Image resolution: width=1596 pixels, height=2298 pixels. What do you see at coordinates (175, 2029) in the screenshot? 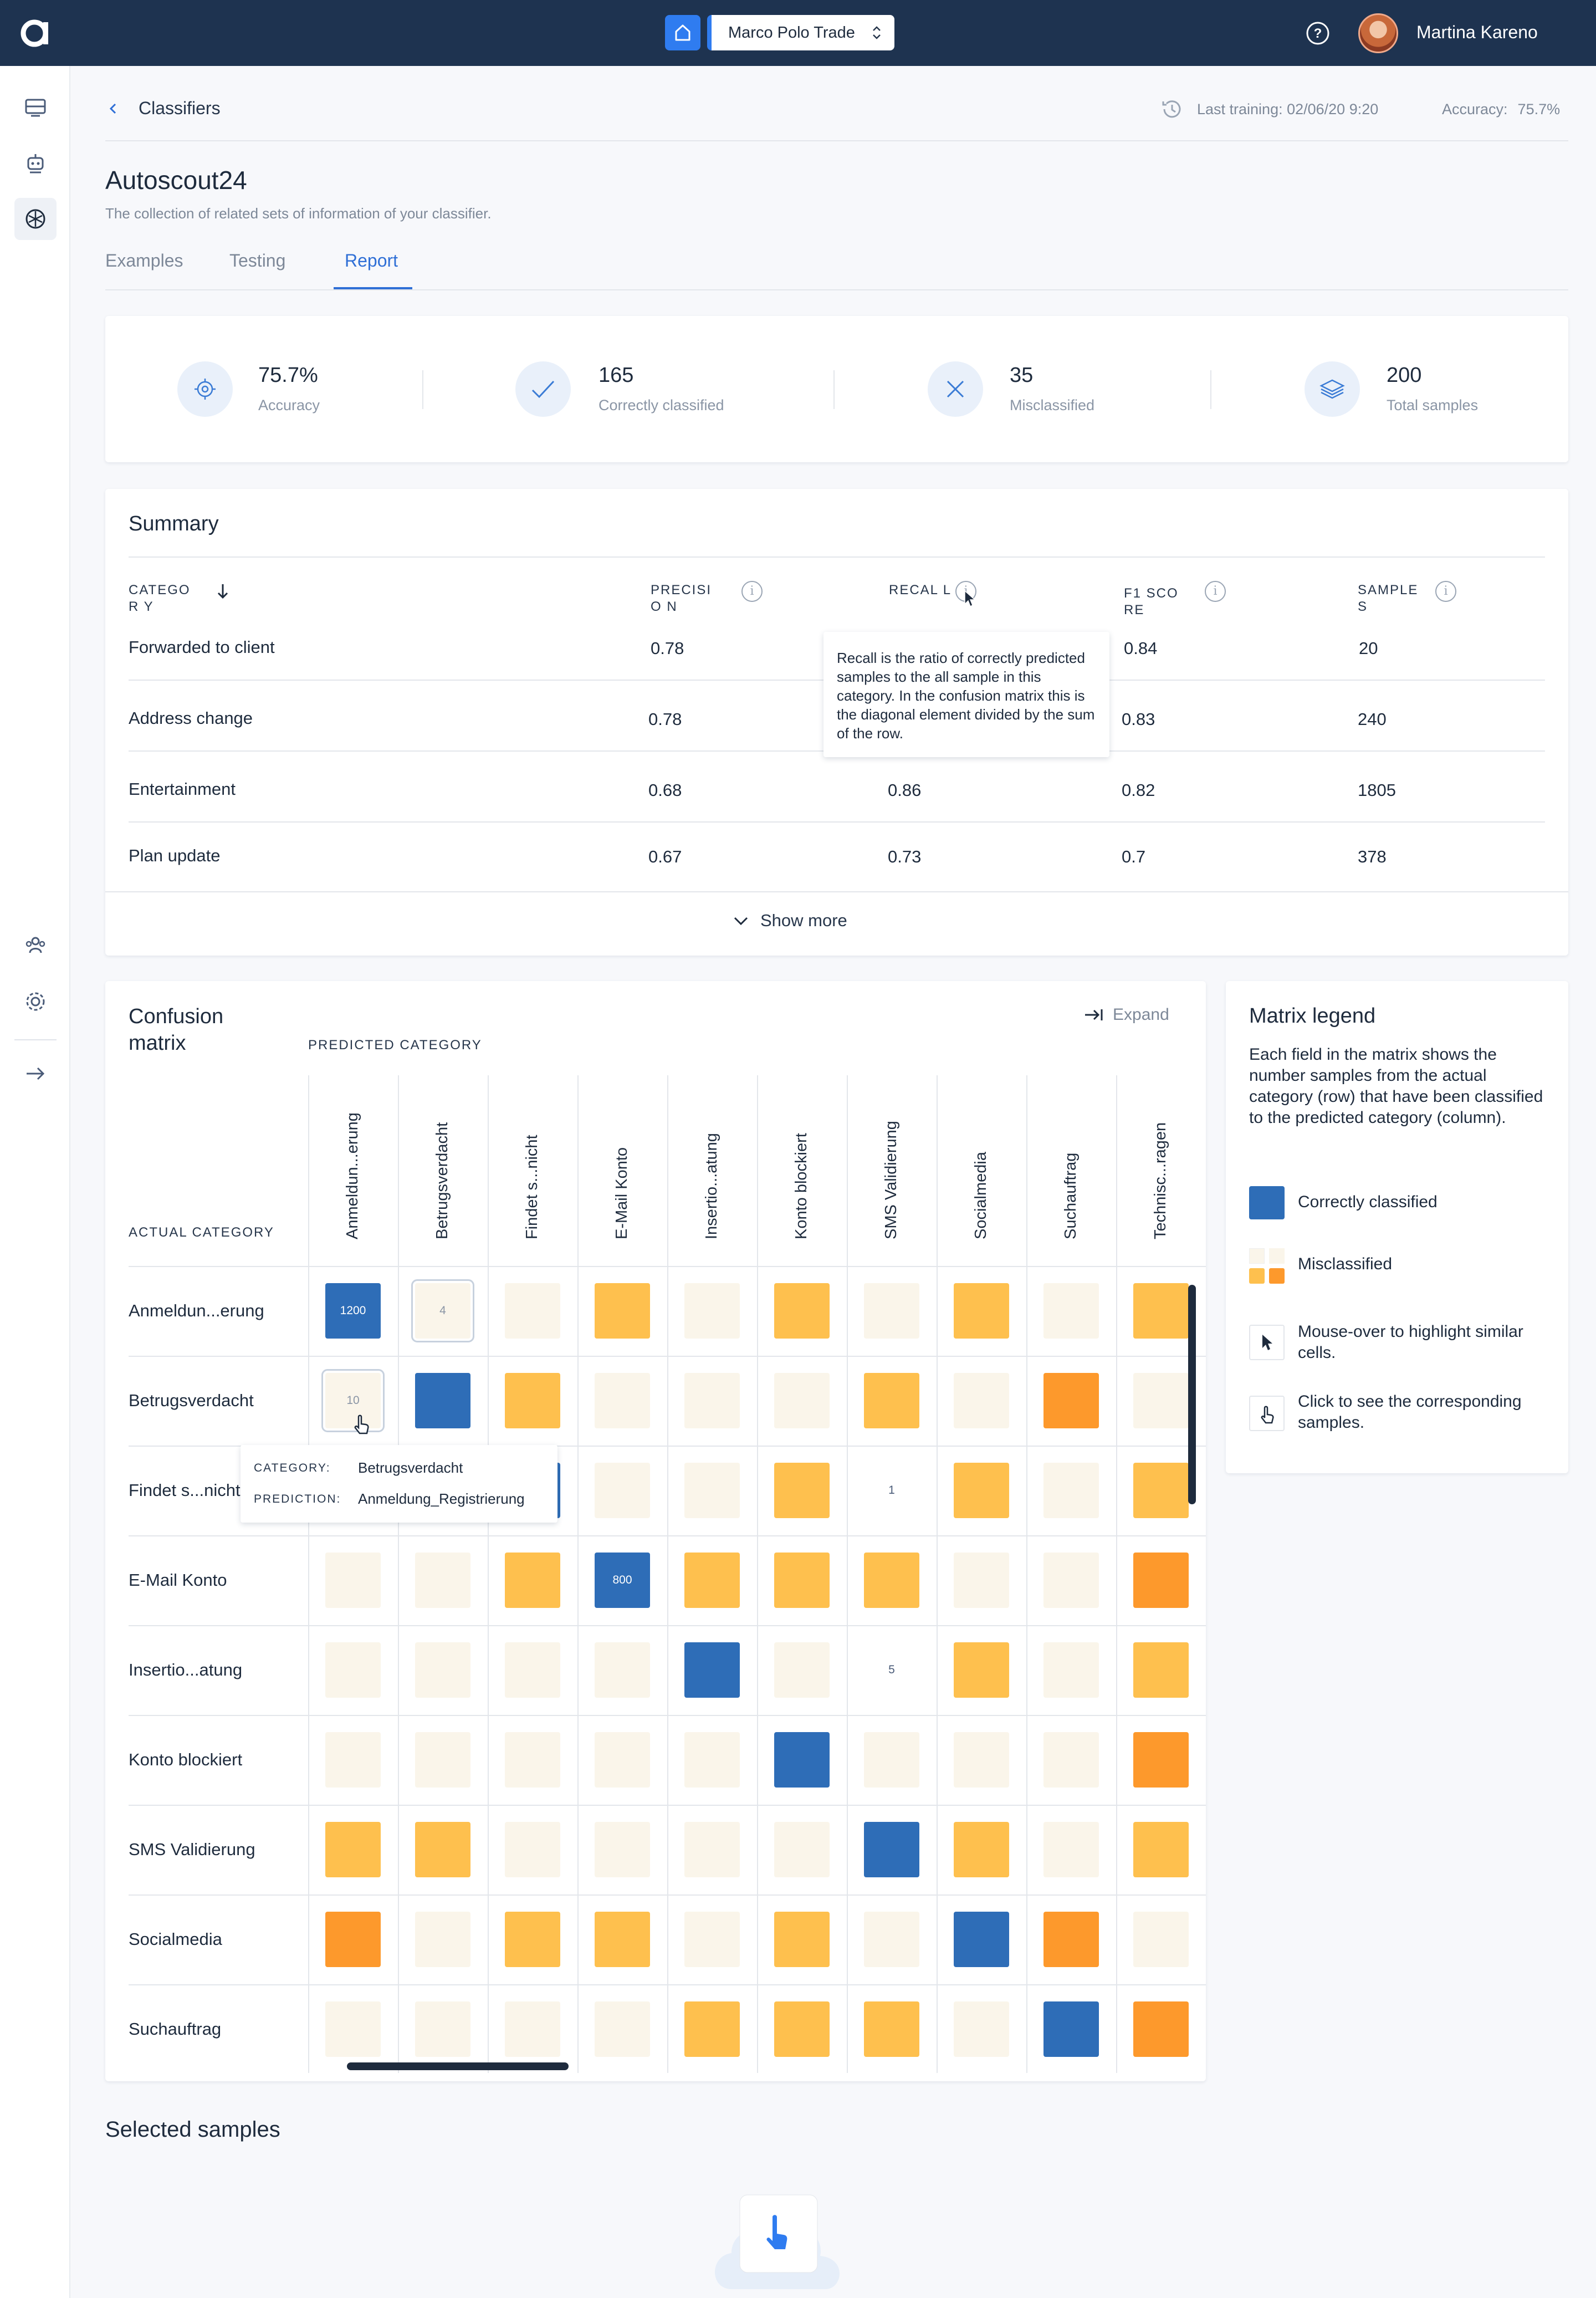
I see `matrix-row-label: Suchauftrag` at bounding box center [175, 2029].